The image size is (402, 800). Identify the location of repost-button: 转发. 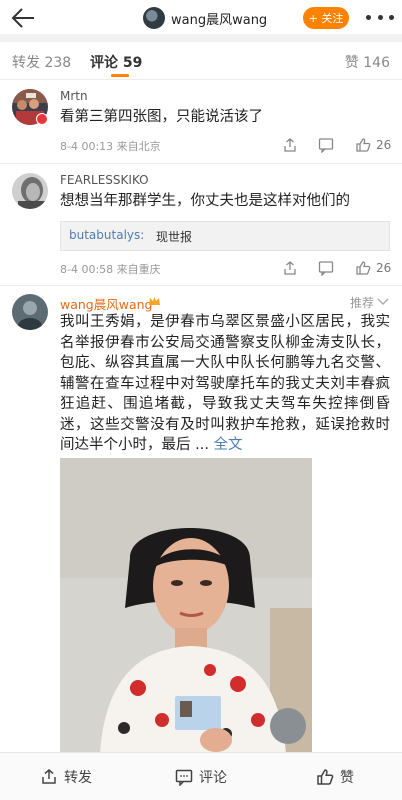
(66, 777).